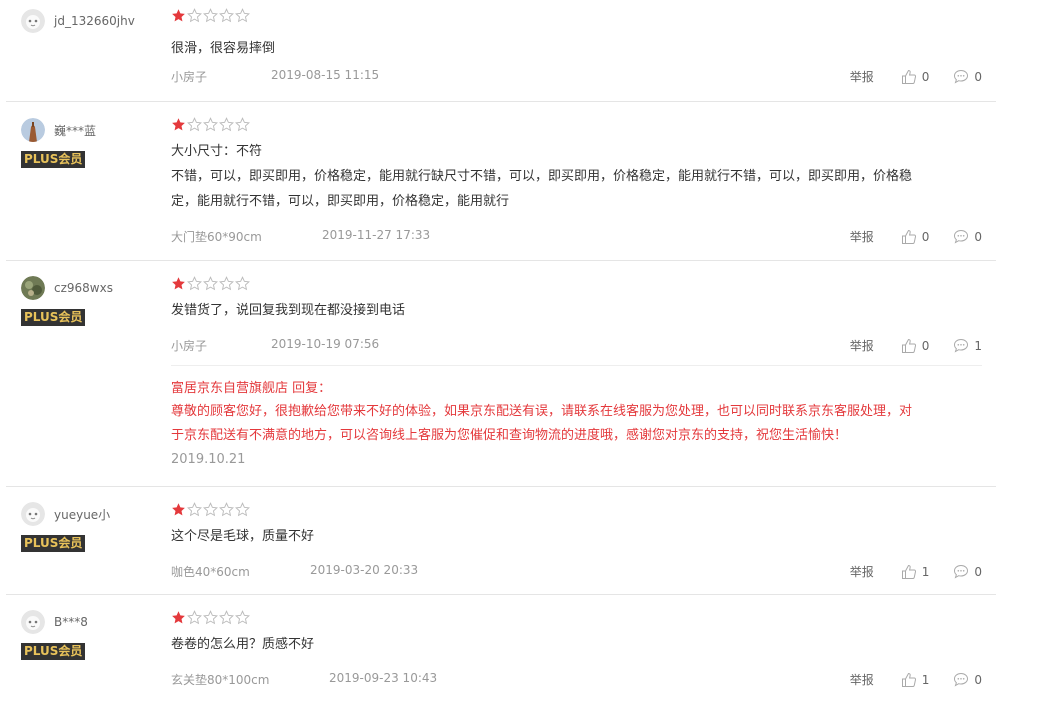 This screenshot has width=1057, height=705. I want to click on review-body: 卷卷的怎么用？质感不好, so click(576, 633).